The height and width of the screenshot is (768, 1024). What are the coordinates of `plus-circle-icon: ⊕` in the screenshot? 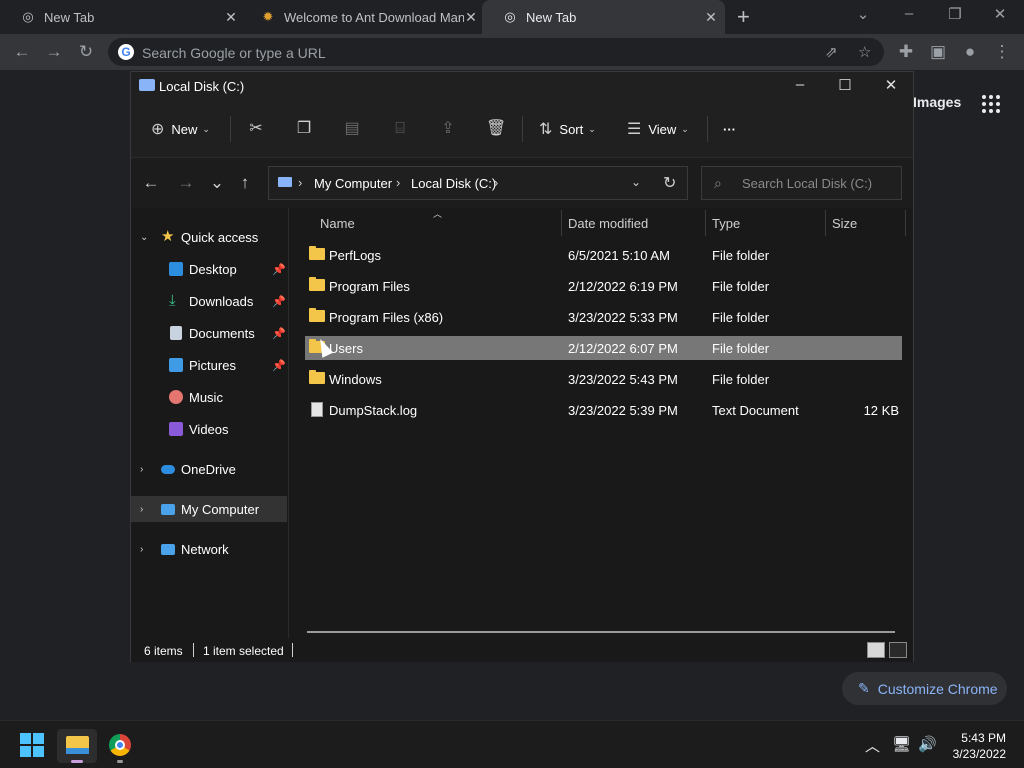 It's located at (158, 129).